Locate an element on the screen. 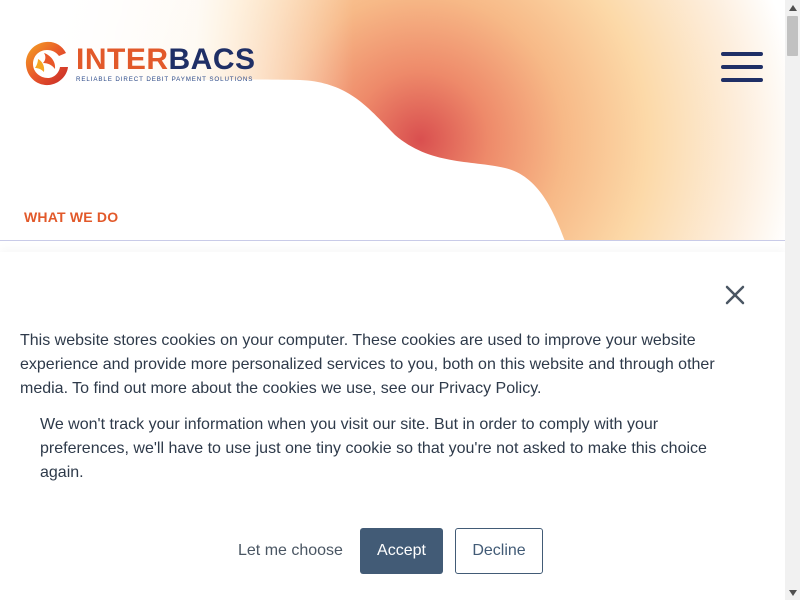 The width and height of the screenshot is (800, 600). cookie-button-row: Let me choose Accept Decline is located at coordinates (392, 551).